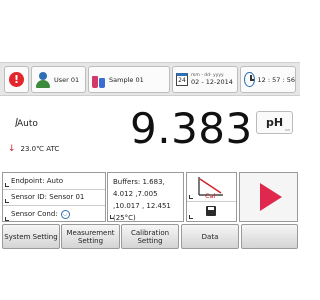 The image size is (320, 300). I want to click on system-setting-button: System Setting, so click(31, 236).